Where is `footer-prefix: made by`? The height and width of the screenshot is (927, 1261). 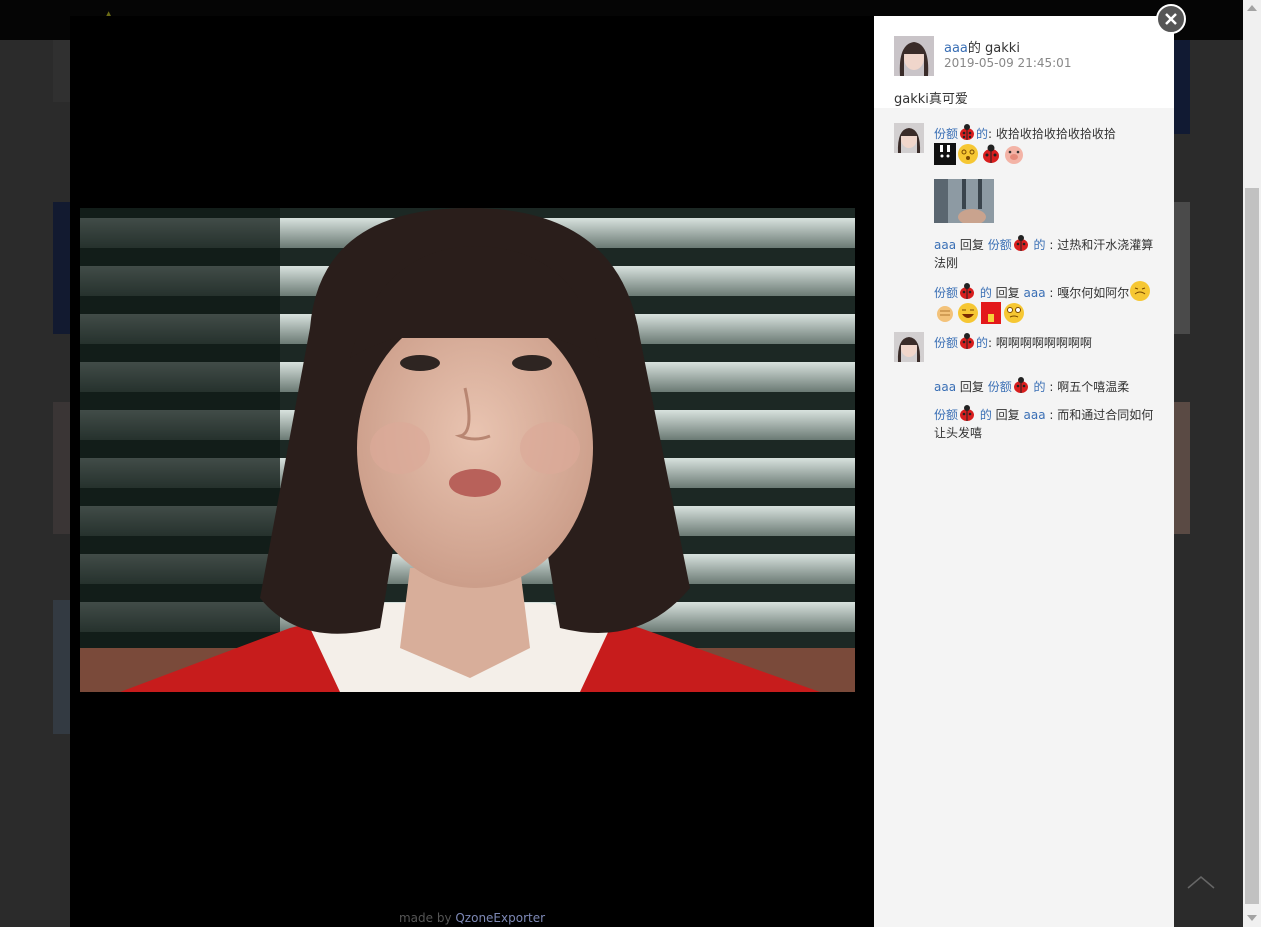 footer-prefix: made by is located at coordinates (427, 918).